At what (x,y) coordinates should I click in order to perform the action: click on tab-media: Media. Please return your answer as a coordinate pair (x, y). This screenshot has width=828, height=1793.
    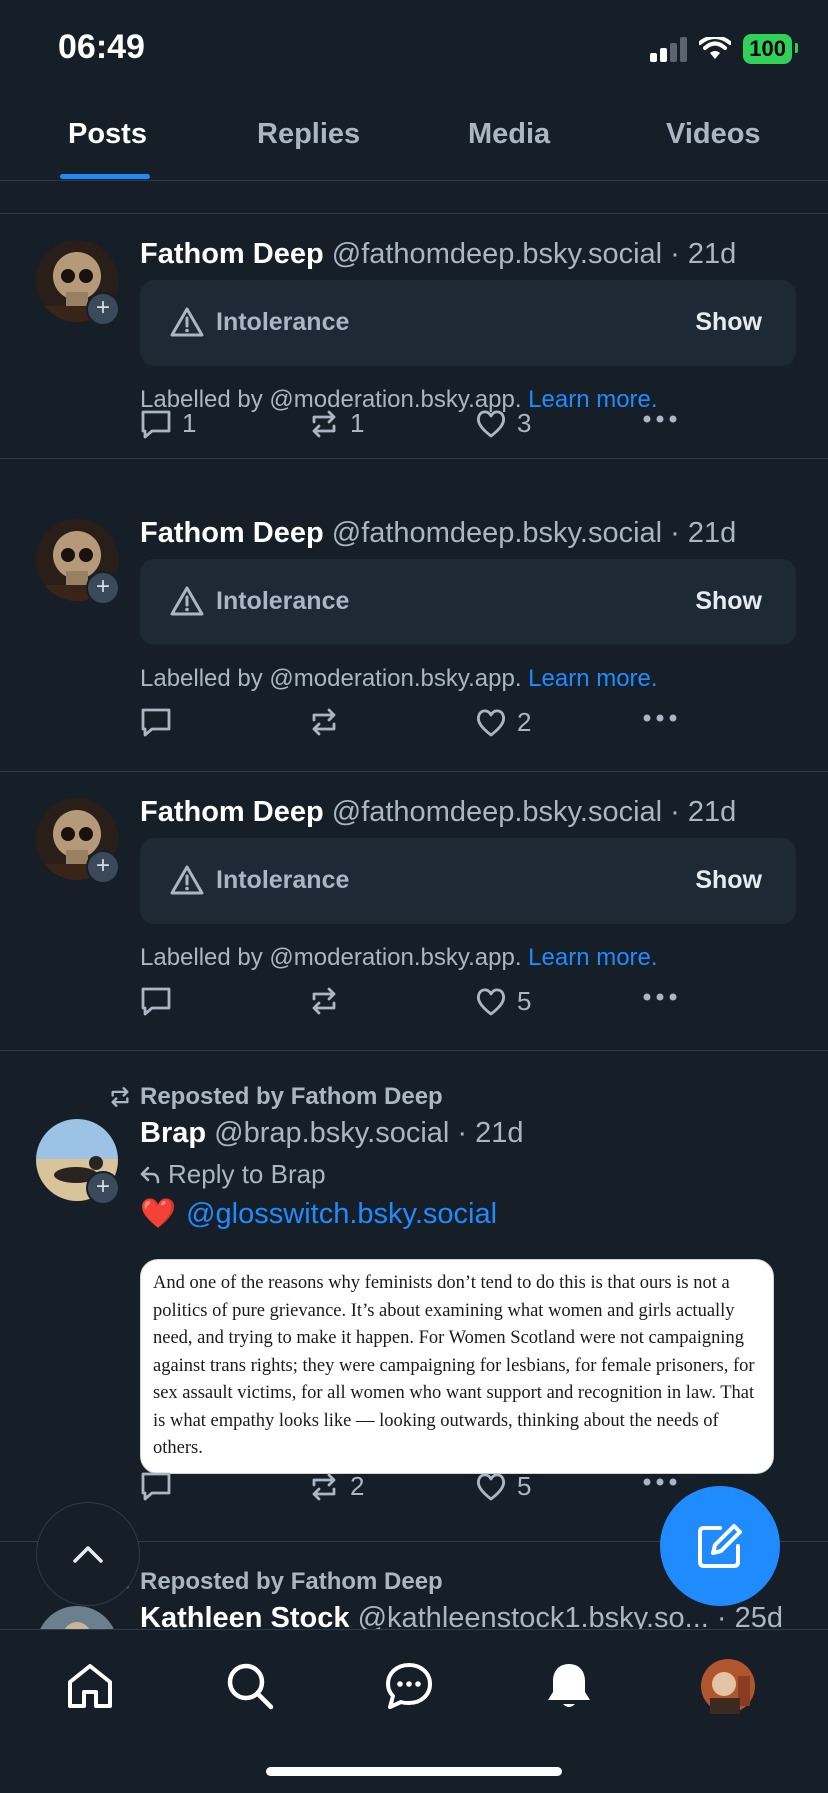
    Looking at the image, I should click on (509, 134).